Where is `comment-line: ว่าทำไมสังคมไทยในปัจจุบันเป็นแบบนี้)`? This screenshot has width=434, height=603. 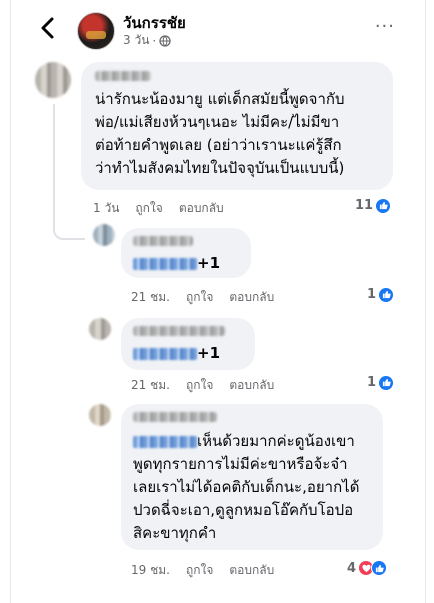
comment-line: ว่าทำไมสังคมไทยในปัจจุบันเป็นแบบนี้) is located at coordinates (220, 168).